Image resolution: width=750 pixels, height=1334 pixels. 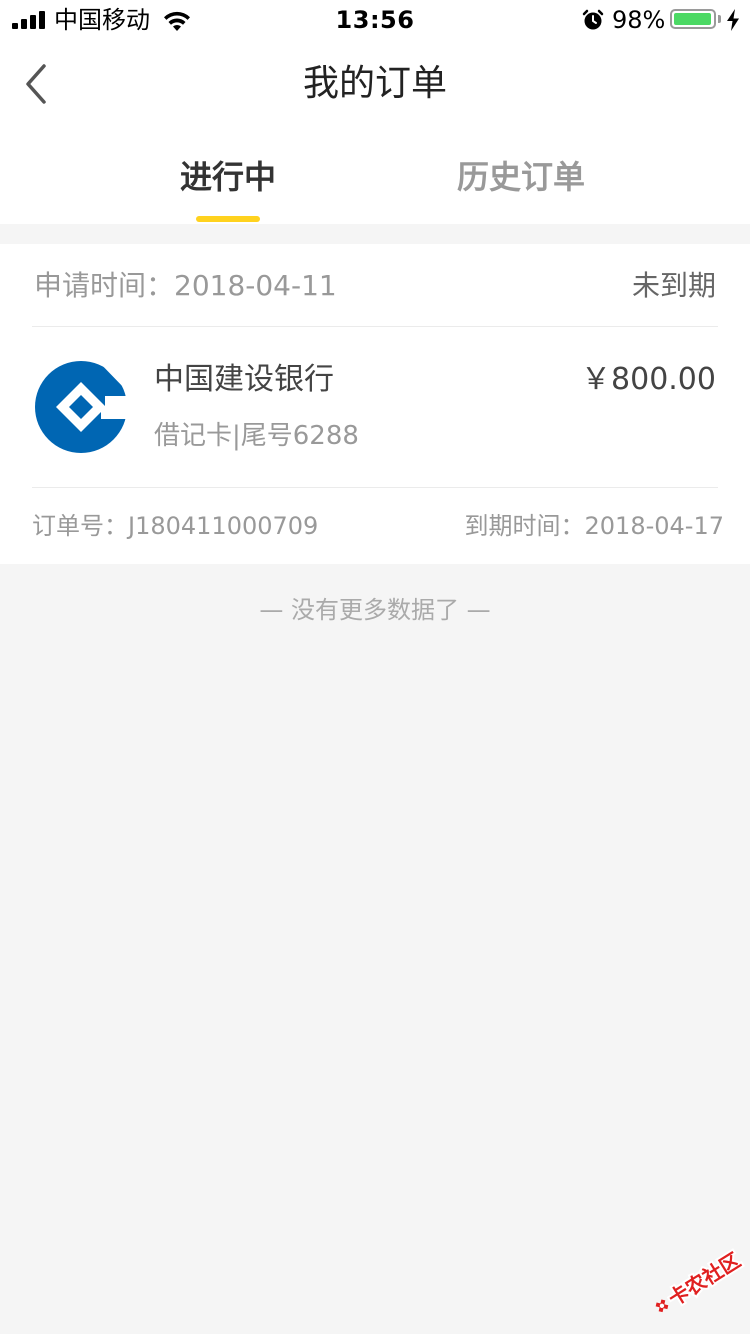 What do you see at coordinates (256, 436) in the screenshot?
I see `card-info: 借记卡|尾号6288` at bounding box center [256, 436].